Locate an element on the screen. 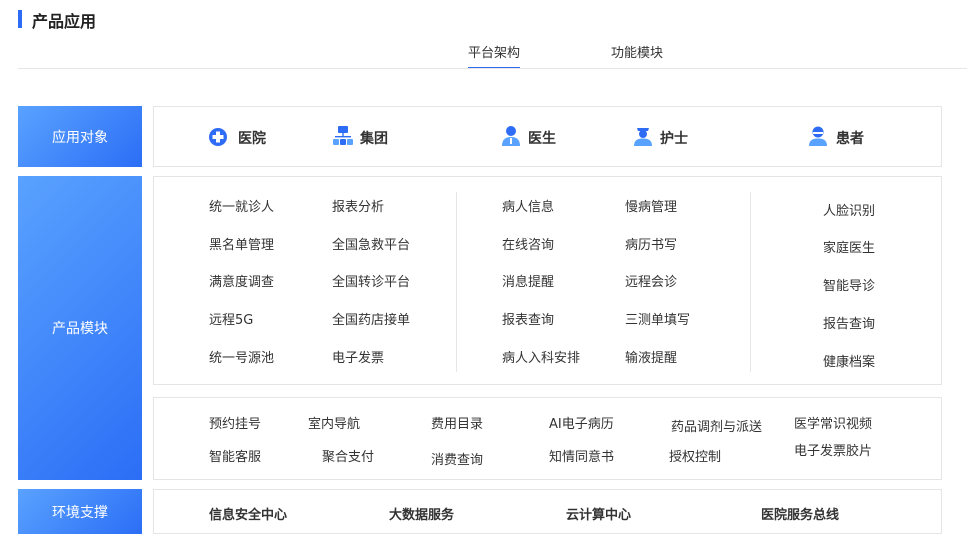 This screenshot has height=549, width=967. extra-item: 室内导航 is located at coordinates (334, 424).